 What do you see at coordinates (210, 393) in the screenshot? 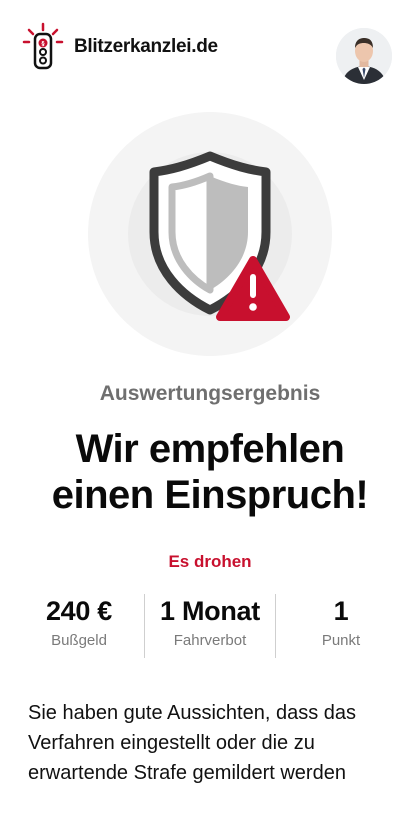
I see `result-subtitle: Auswertungsergebnis` at bounding box center [210, 393].